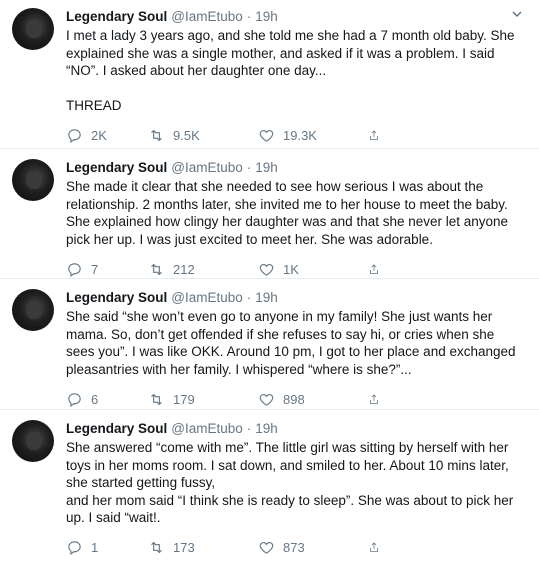 Image resolution: width=539 pixels, height=565 pixels. What do you see at coordinates (203, 547) in the screenshot?
I see `retweet-button: 173` at bounding box center [203, 547].